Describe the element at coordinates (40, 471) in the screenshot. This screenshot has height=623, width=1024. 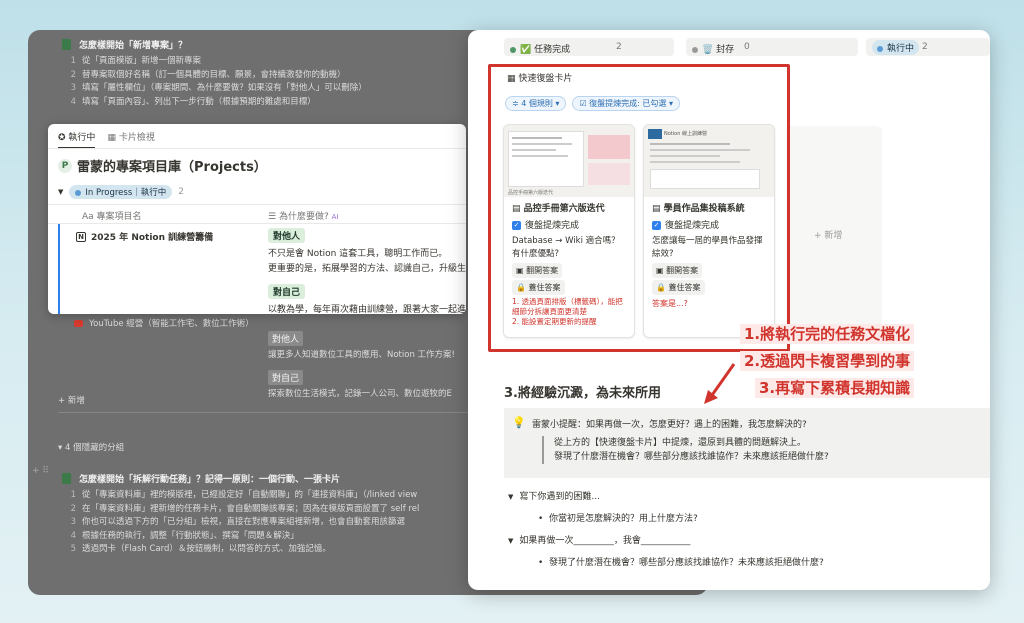
I see `drag-handle-icon: + ⠿` at that location.